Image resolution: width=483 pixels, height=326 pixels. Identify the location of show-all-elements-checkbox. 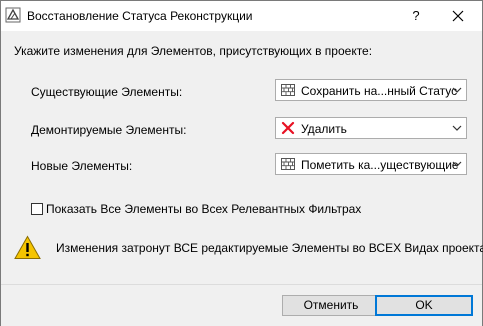
(37, 209).